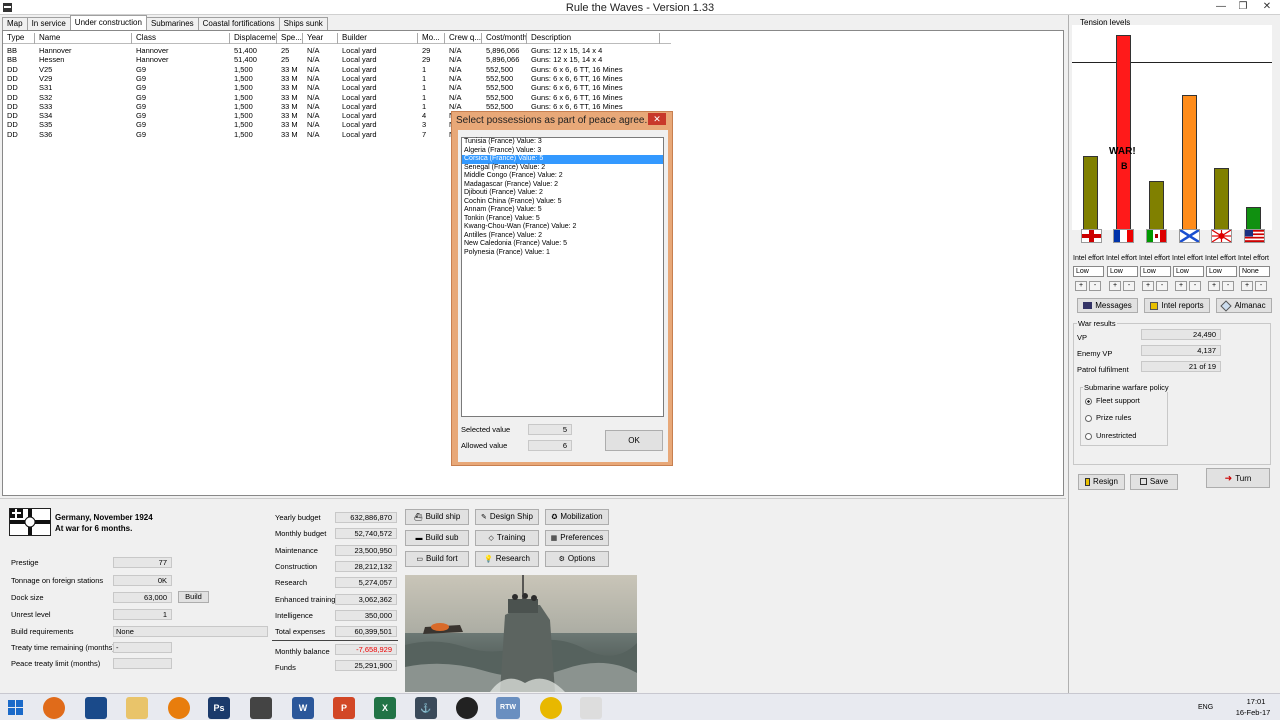  What do you see at coordinates (593, 38) in the screenshot?
I see `column-header: Description` at bounding box center [593, 38].